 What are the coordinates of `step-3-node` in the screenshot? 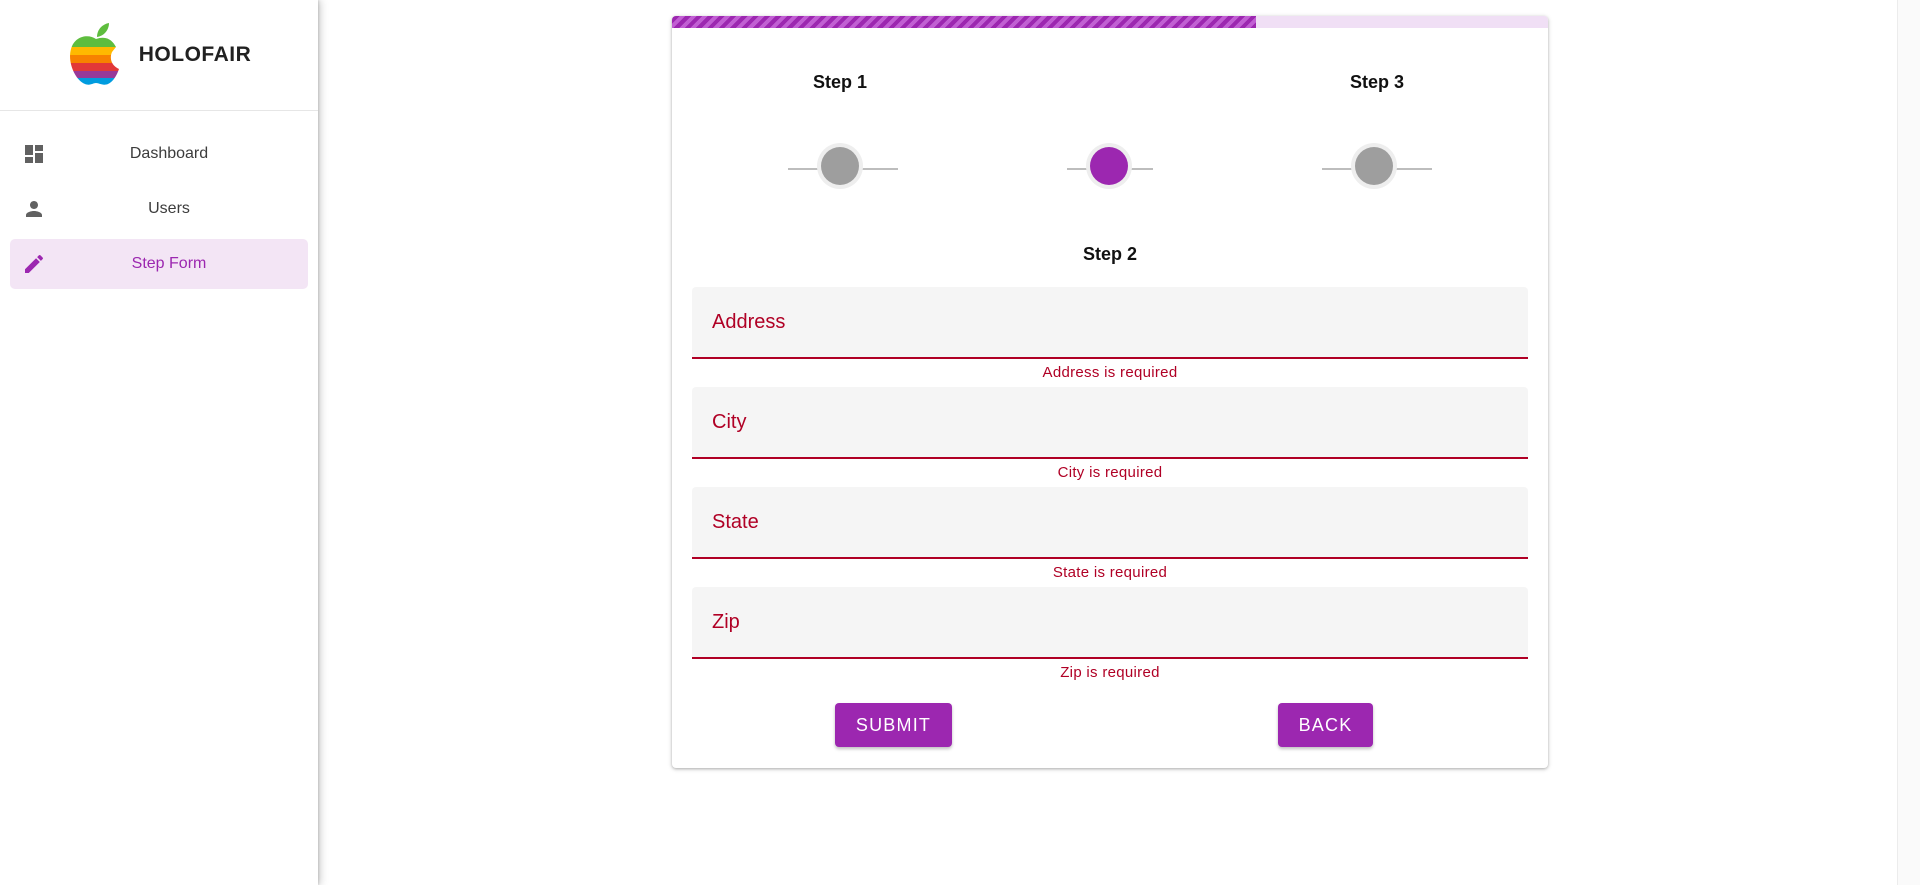 It's located at (1377, 169).